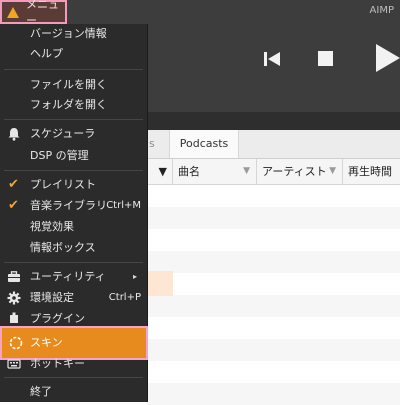 The width and height of the screenshot is (400, 405). I want to click on menu-item-label: 音楽ライブラリ, so click(68, 205).